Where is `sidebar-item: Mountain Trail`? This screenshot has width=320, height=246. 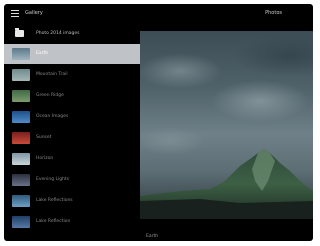
sidebar-item: Mountain Trail is located at coordinates (72, 75).